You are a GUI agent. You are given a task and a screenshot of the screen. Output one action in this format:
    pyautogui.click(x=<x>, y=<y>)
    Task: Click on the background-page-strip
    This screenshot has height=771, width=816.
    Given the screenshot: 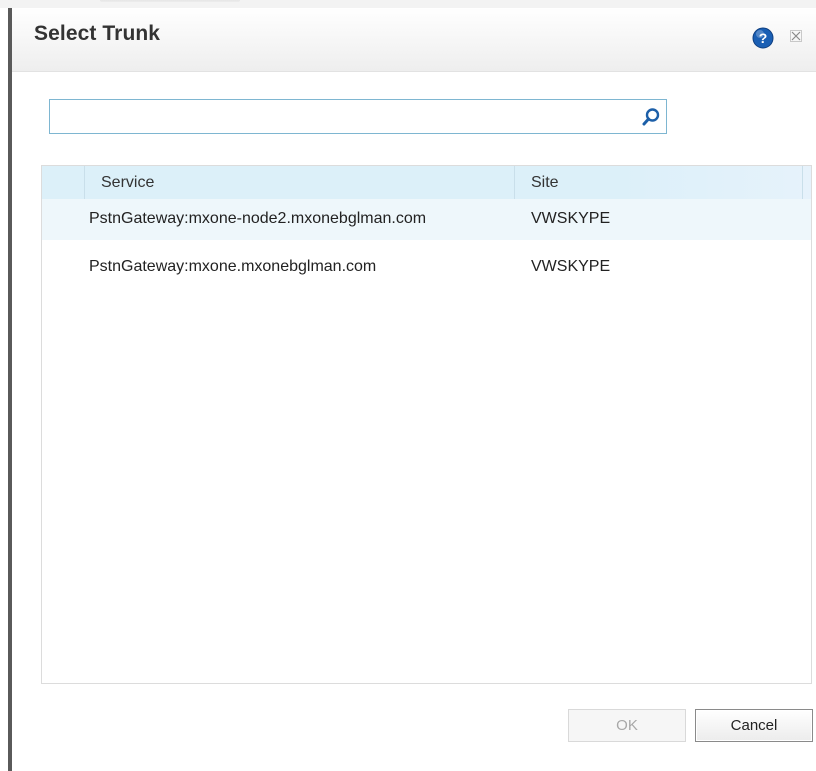 What is the action you would take?
    pyautogui.click(x=408, y=4)
    